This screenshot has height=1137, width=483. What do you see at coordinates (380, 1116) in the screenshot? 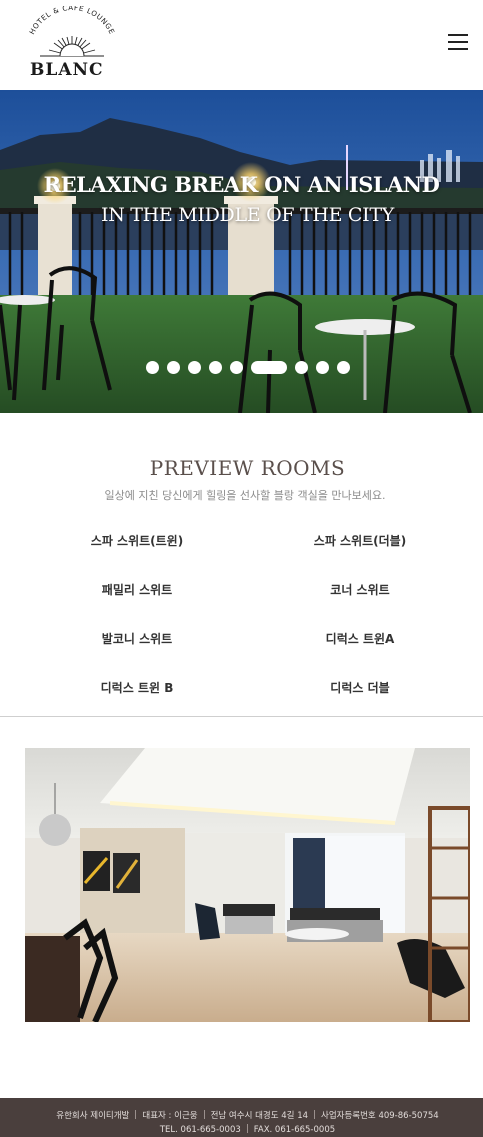
I see `footer-business-no: 사업자등록번호 409-86-50754` at bounding box center [380, 1116].